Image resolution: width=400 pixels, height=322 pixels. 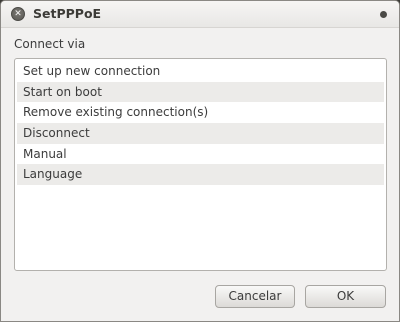 I want to click on cancel-button: Cancelar, so click(x=255, y=296).